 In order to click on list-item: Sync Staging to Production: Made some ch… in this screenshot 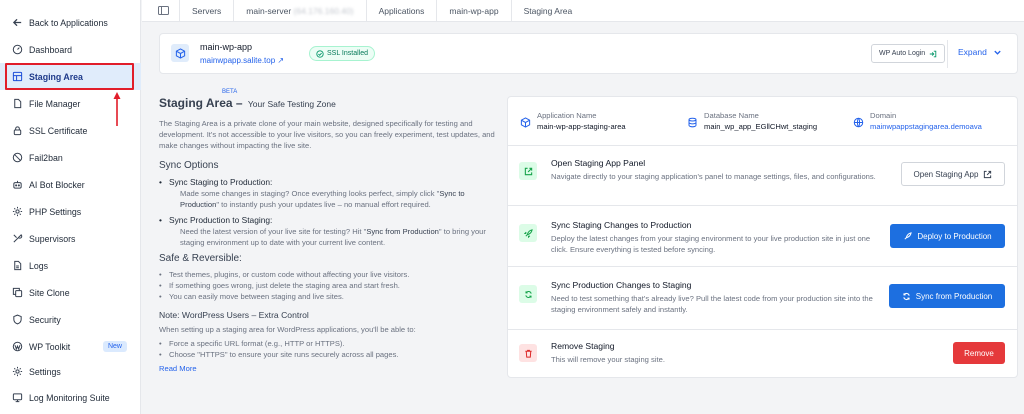, I will do `click(330, 193)`.